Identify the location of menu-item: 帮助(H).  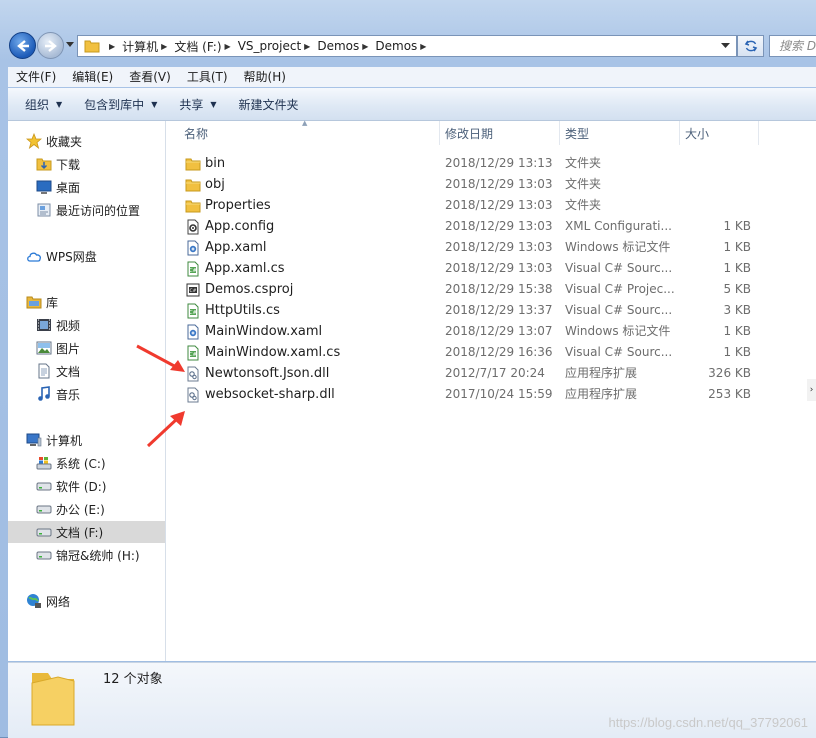
(265, 77).